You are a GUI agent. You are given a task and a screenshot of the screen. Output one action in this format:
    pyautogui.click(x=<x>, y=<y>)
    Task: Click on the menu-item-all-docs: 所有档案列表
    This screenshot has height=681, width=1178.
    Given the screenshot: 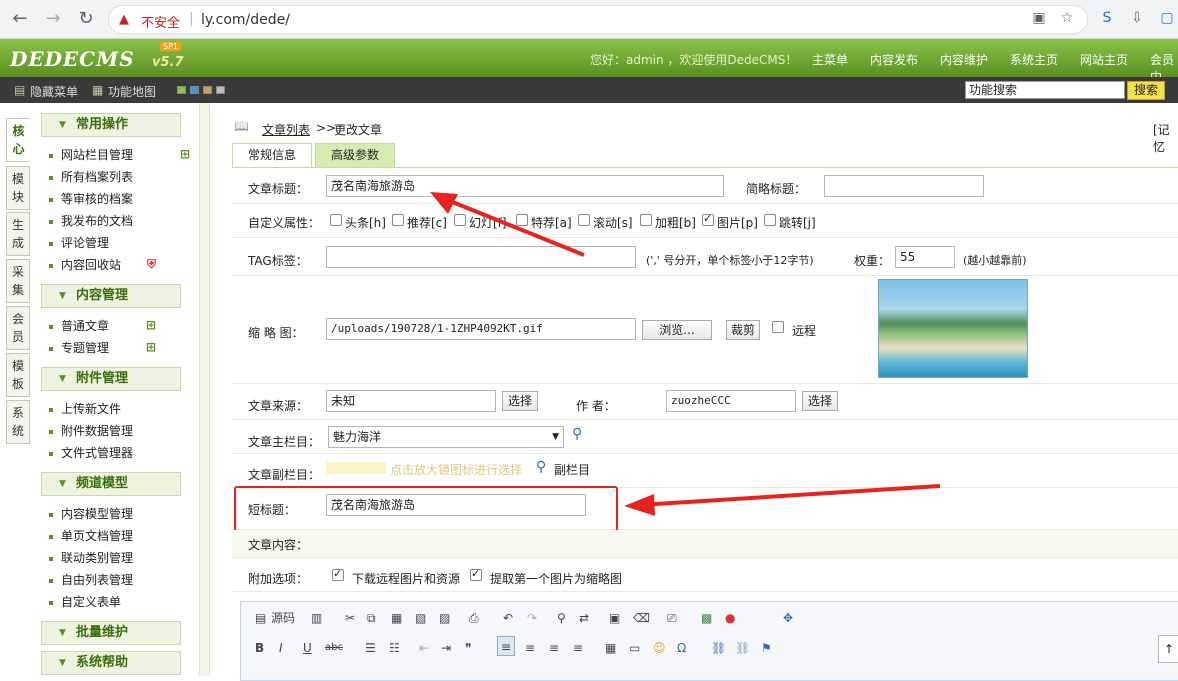 What is the action you would take?
    pyautogui.click(x=91, y=177)
    